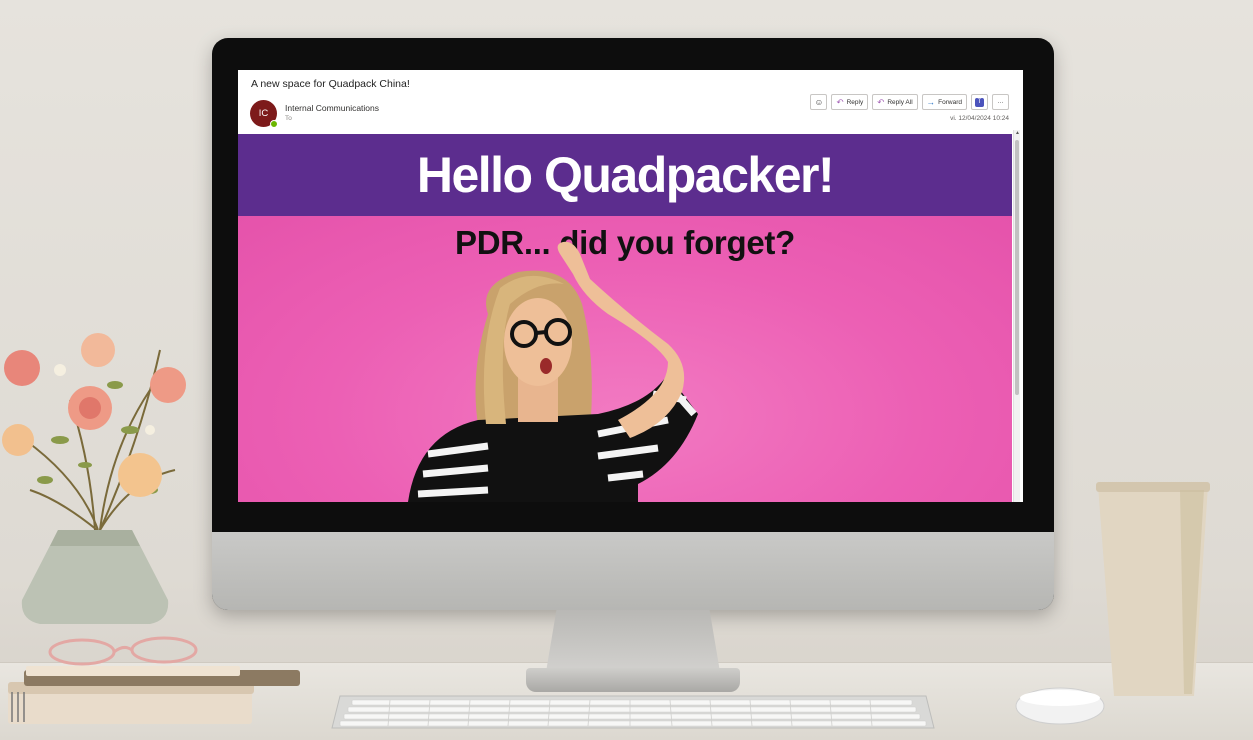 This screenshot has height=740, width=1253. I want to click on reply-all-icon: ↶, so click(881, 101).